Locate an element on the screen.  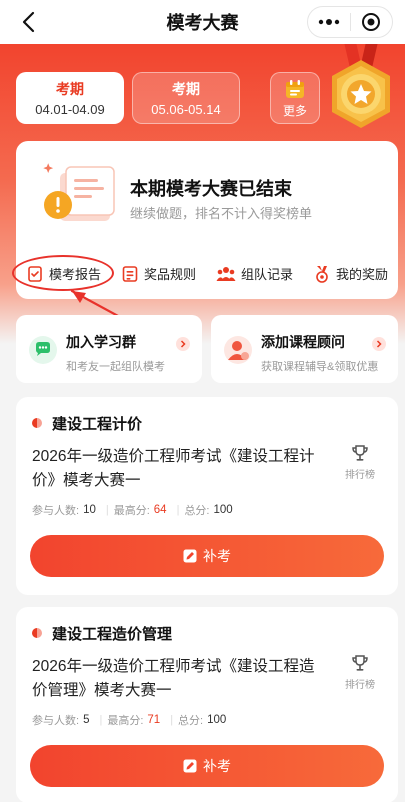
dots-icon is located at coordinates (328, 22).